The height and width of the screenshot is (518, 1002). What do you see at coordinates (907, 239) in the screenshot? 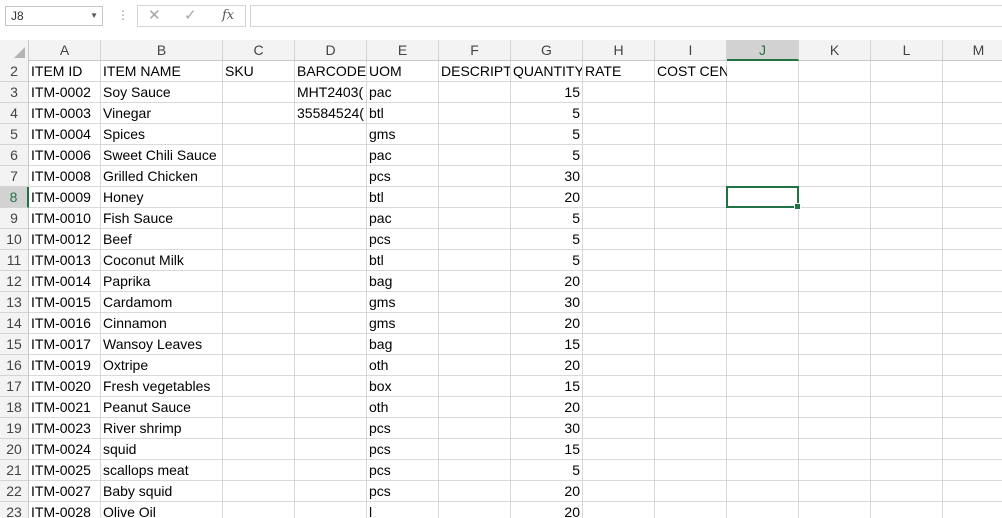
I see `cell-l10` at bounding box center [907, 239].